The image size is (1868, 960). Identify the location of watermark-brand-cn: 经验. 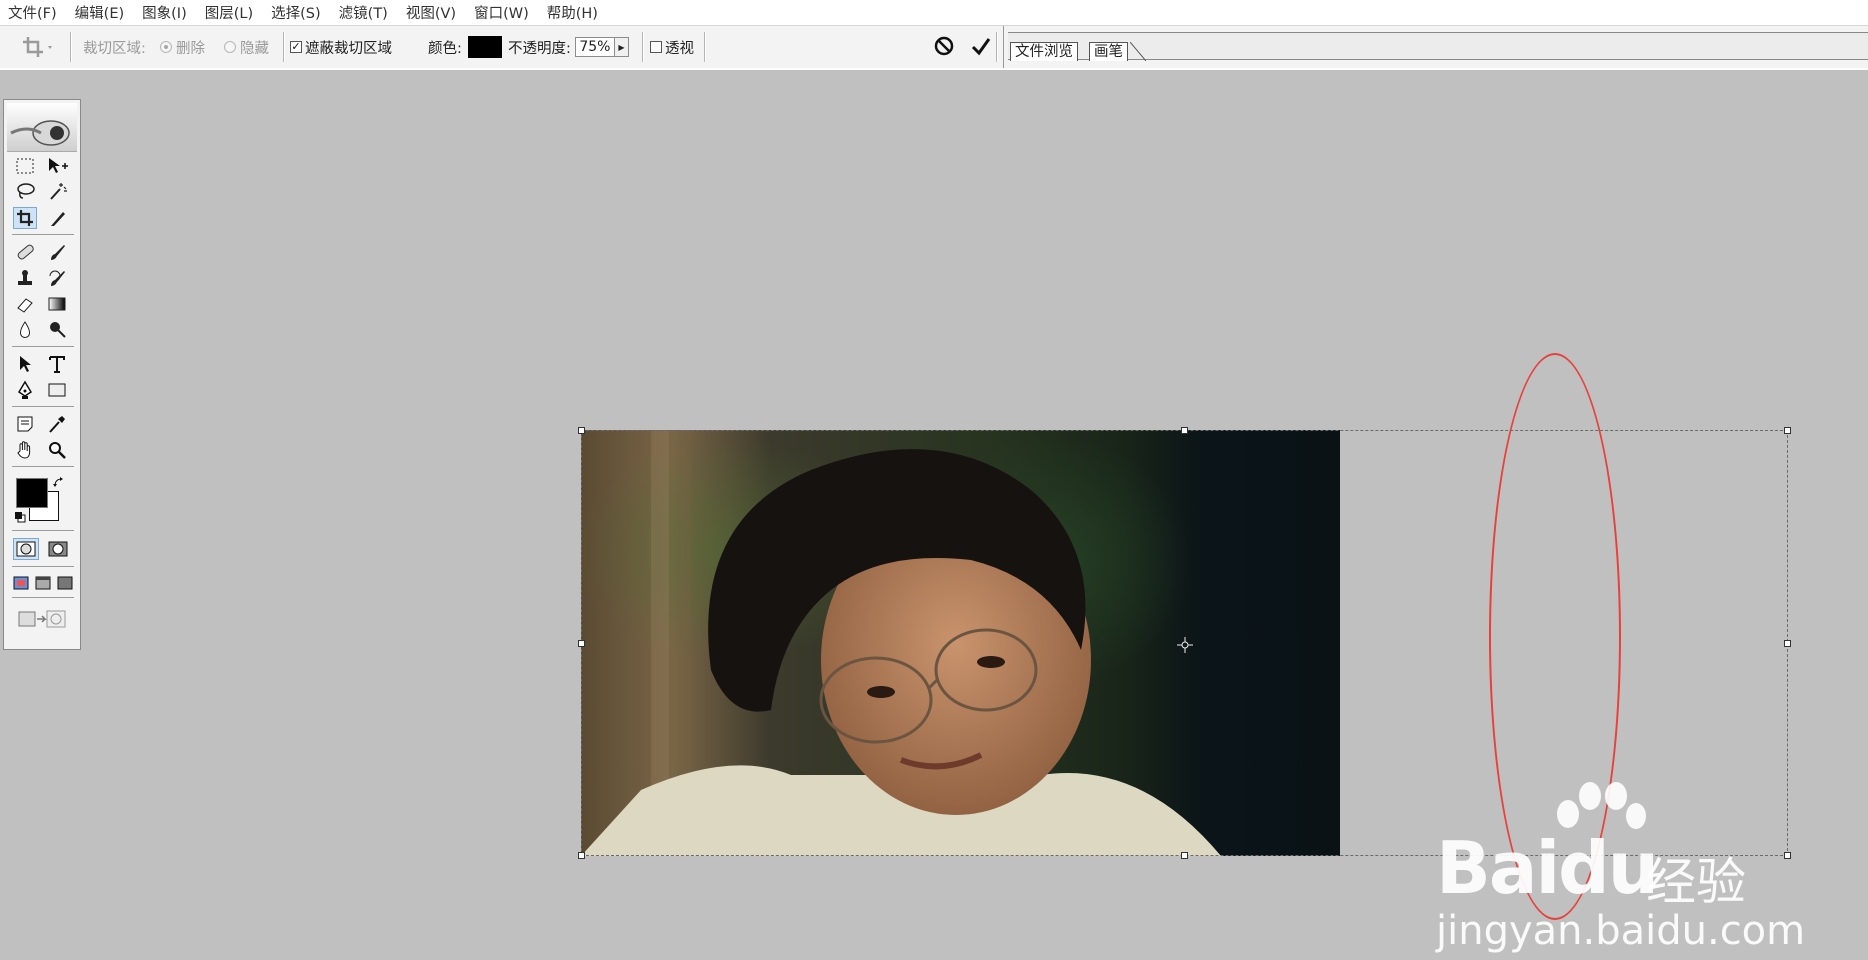
(1696, 882).